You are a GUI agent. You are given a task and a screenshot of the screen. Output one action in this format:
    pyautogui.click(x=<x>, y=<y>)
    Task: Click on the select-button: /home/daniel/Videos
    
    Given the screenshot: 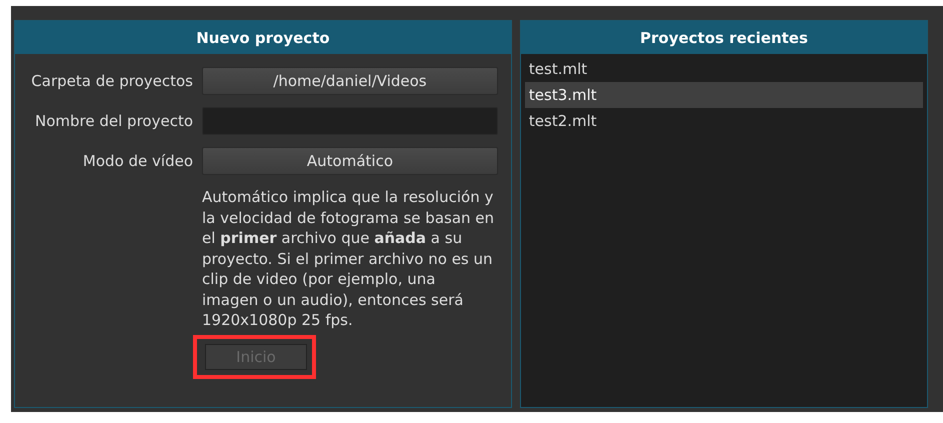 What is the action you would take?
    pyautogui.click(x=350, y=81)
    